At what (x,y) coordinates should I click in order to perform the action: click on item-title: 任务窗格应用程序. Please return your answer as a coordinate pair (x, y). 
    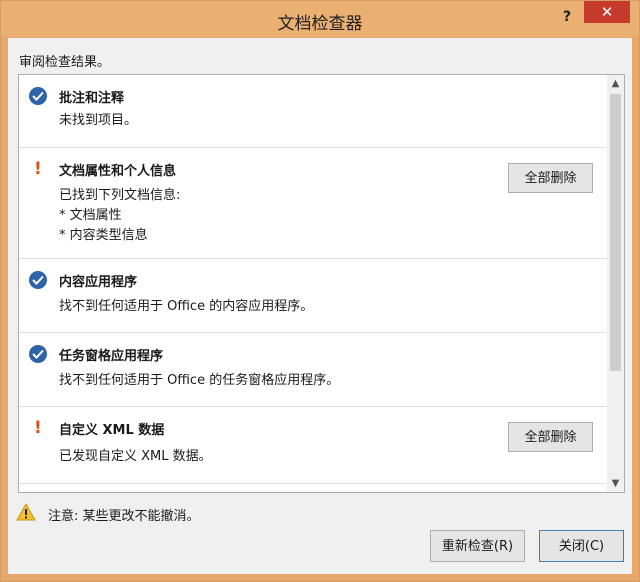
    Looking at the image, I should click on (111, 356).